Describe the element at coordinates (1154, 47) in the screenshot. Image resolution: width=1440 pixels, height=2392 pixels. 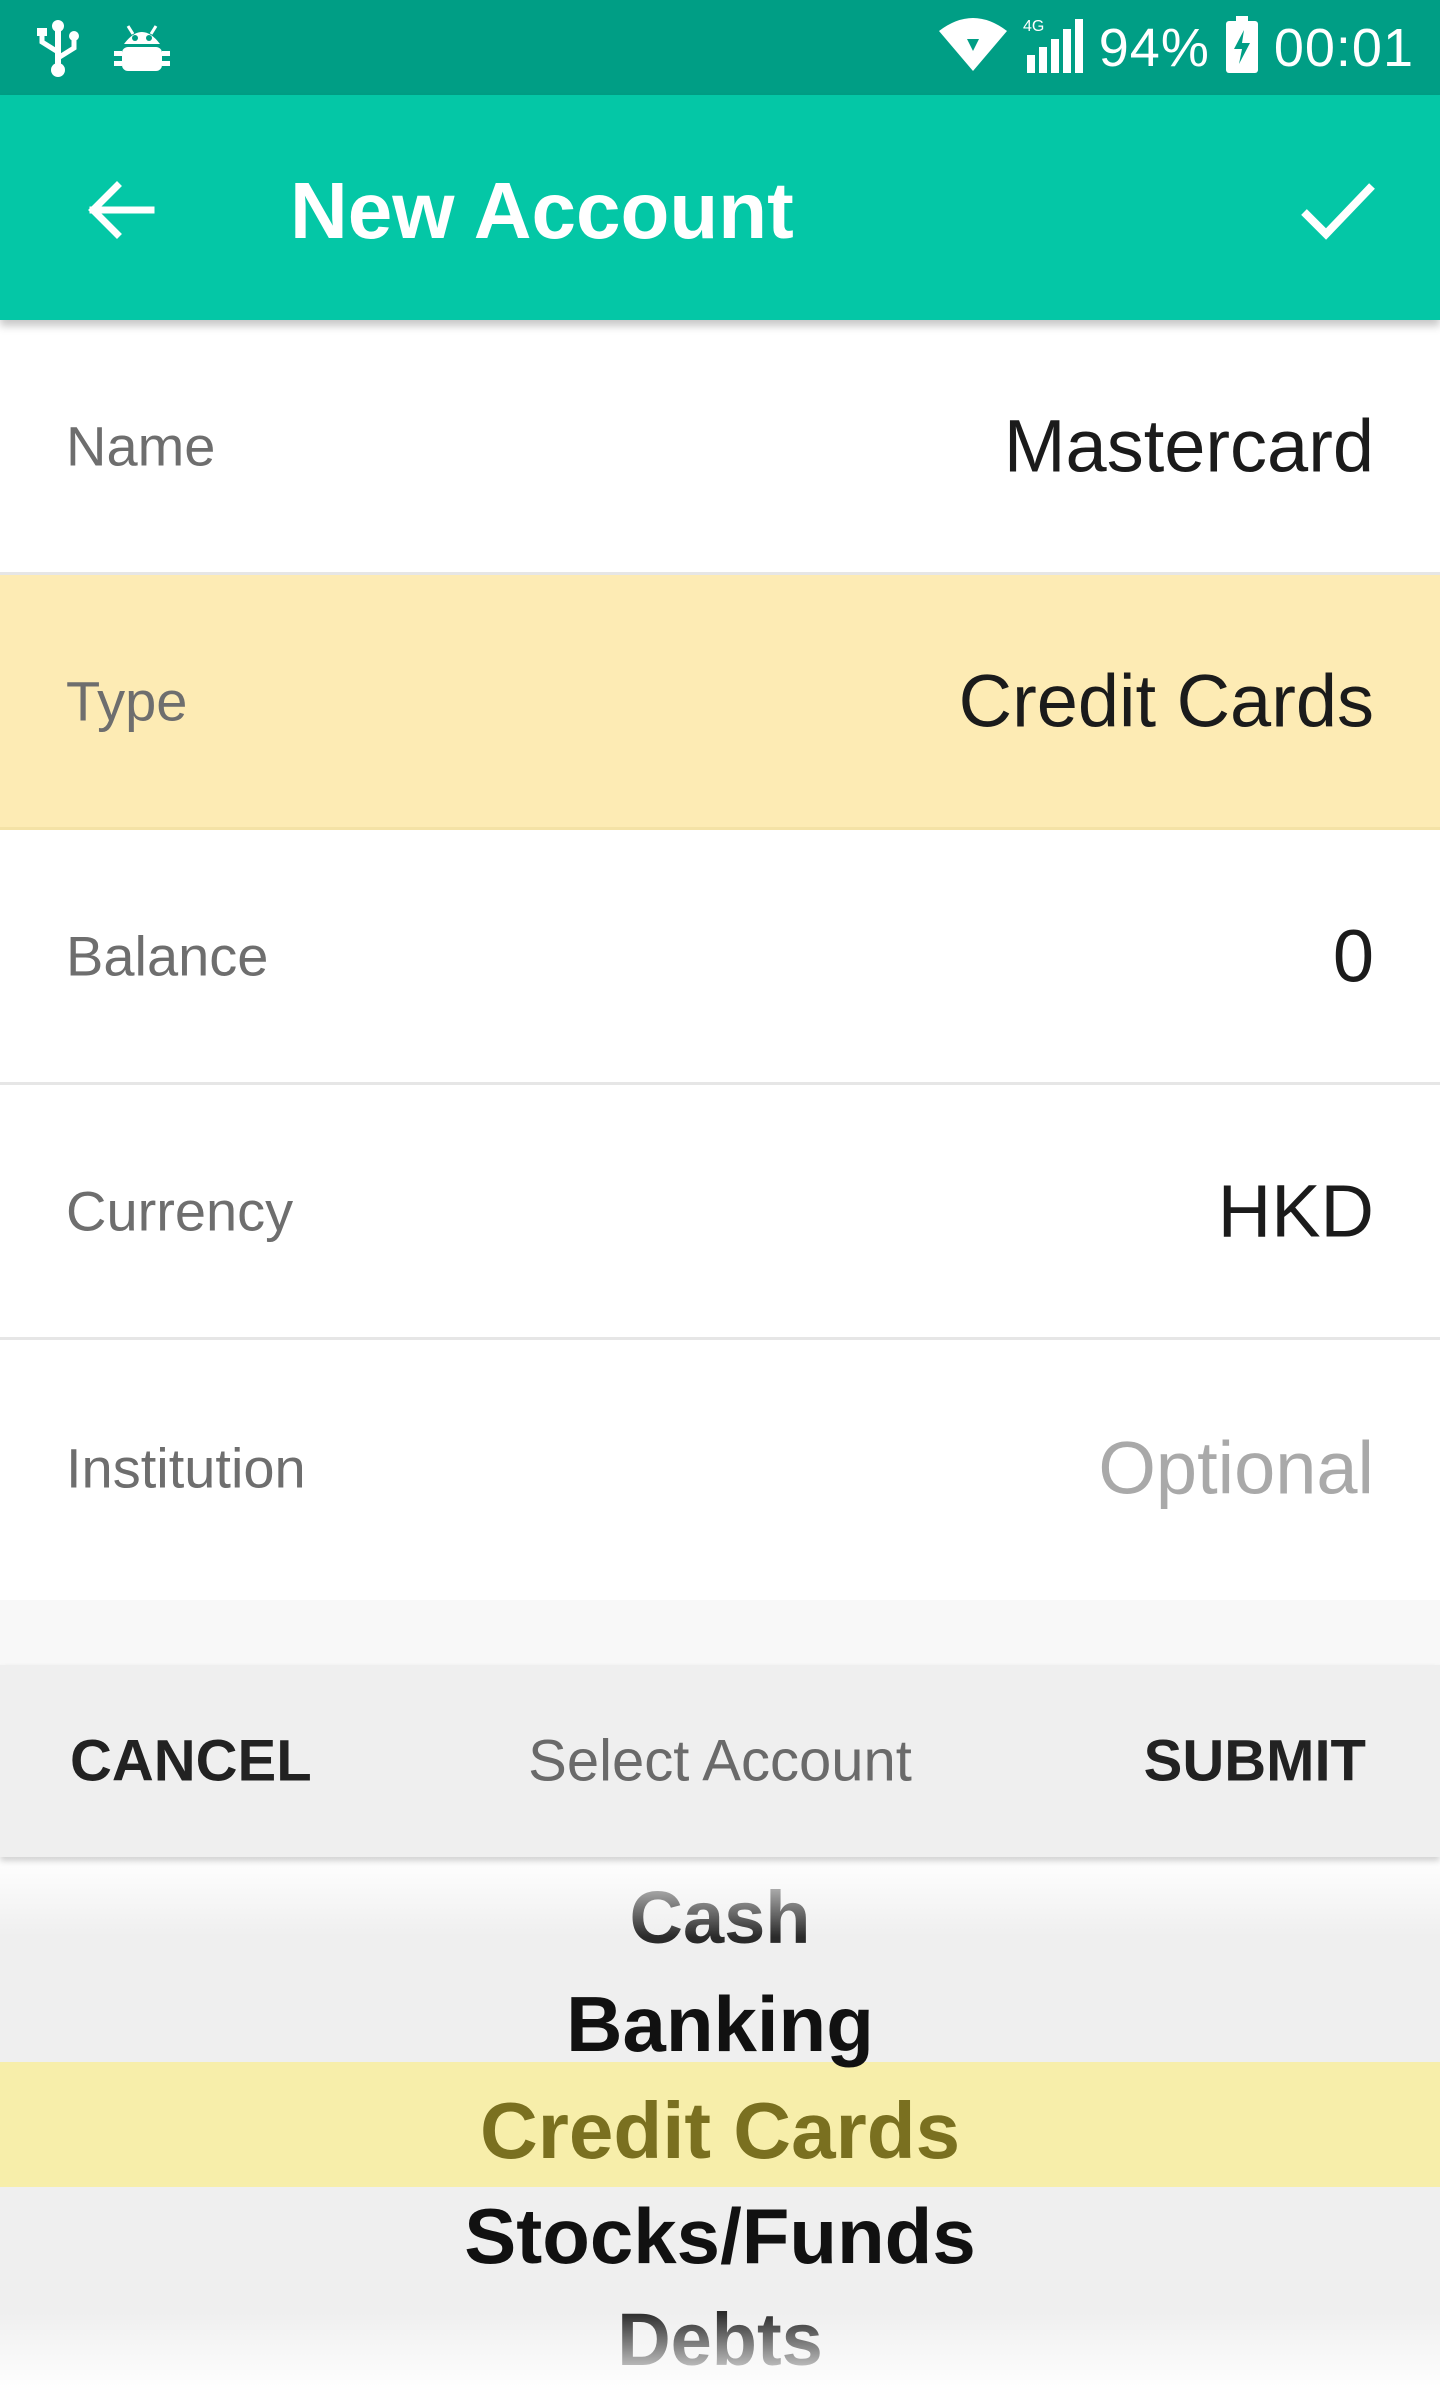
I see `battery-percent: 94%` at that location.